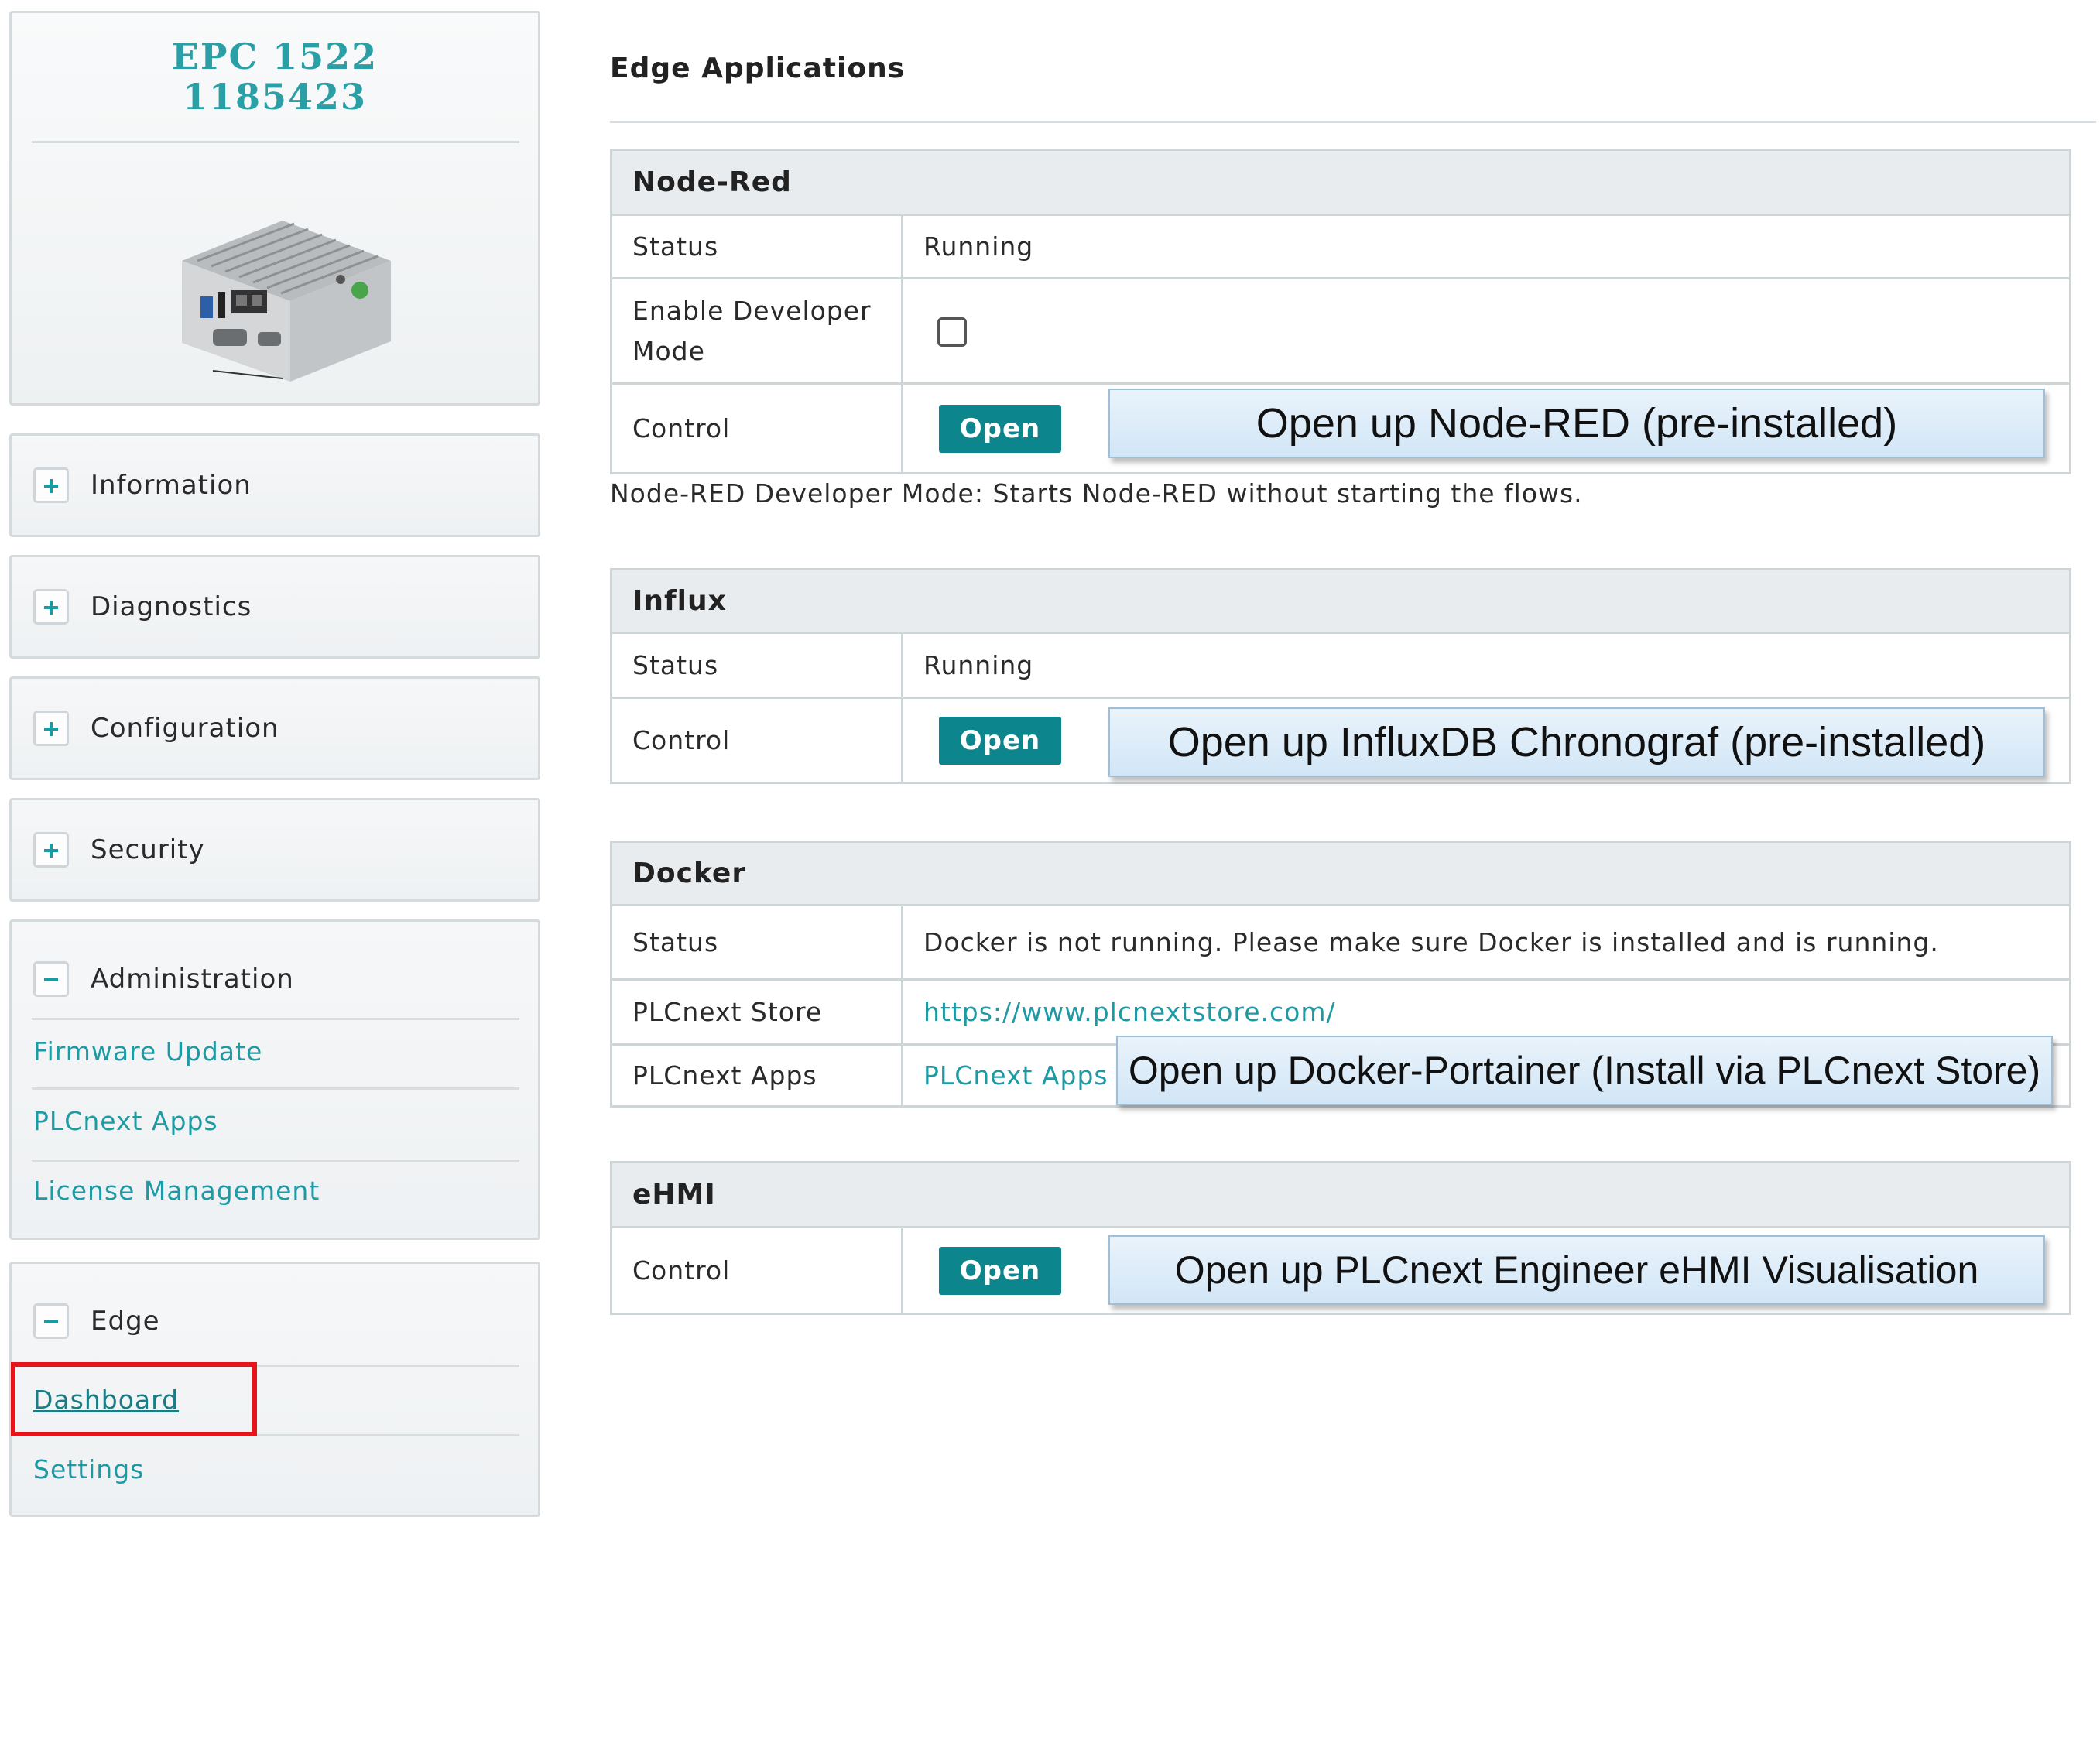 This screenshot has height=1760, width=2100. I want to click on sidebar-header-diagnostics: Diagnostics, so click(142, 606).